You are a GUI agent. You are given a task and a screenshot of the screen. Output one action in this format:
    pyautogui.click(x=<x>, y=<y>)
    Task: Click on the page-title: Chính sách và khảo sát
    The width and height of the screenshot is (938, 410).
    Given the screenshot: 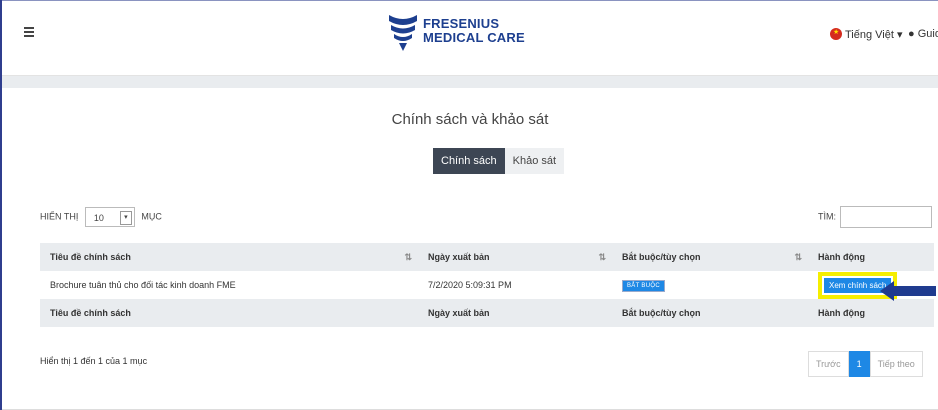 What is the action you would take?
    pyautogui.click(x=470, y=119)
    